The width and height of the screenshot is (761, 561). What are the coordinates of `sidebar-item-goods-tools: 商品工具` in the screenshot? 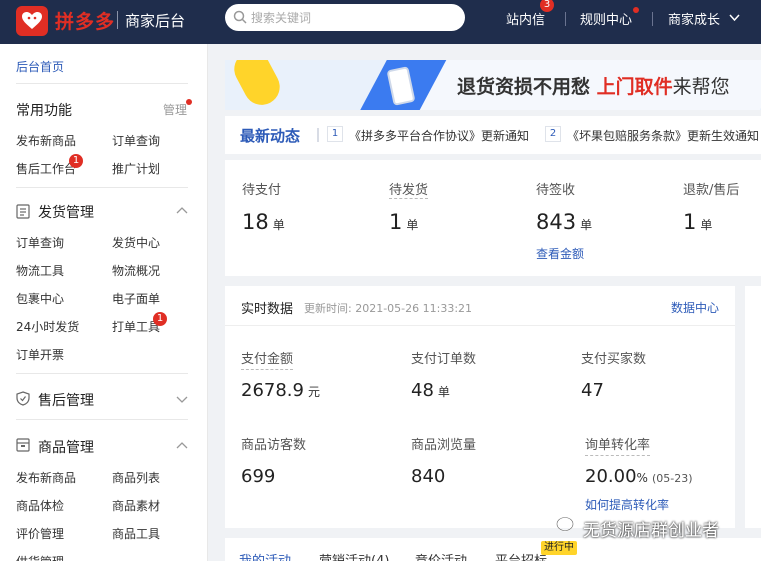 It's located at (136, 533).